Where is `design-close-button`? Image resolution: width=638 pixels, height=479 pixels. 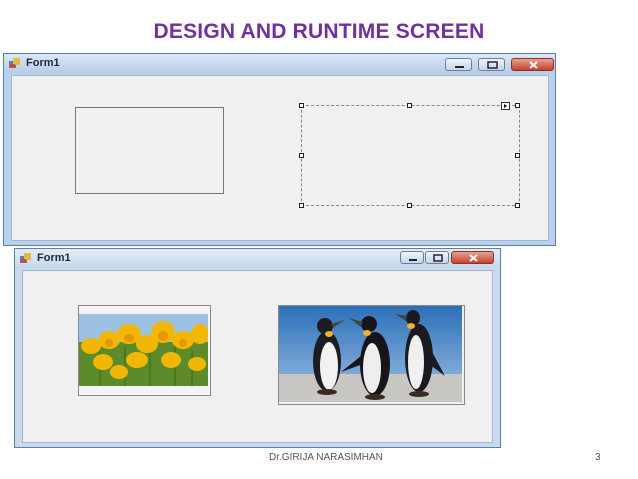 design-close-button is located at coordinates (532, 64).